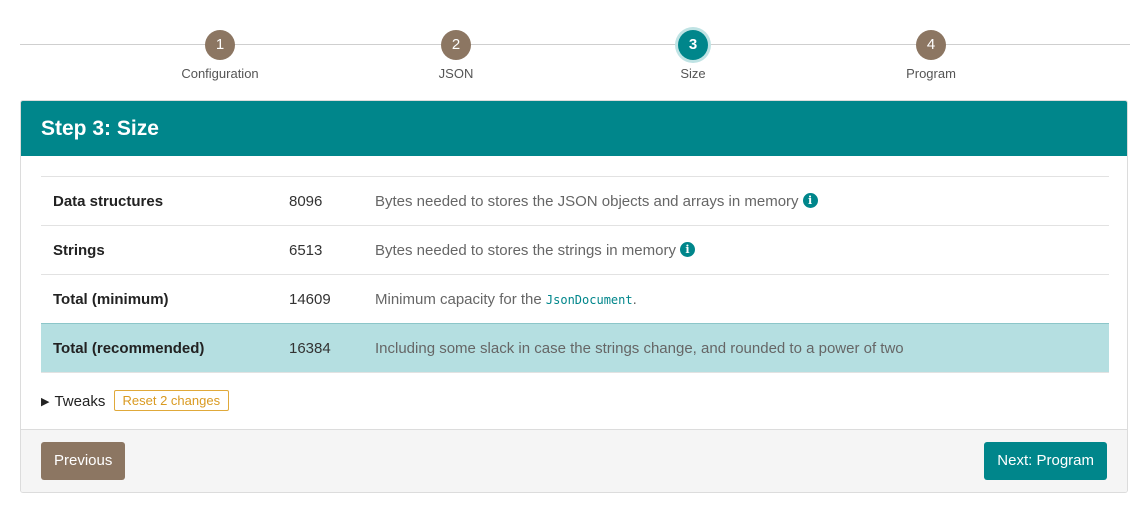  I want to click on step-program: 4 Program, so click(931, 55).